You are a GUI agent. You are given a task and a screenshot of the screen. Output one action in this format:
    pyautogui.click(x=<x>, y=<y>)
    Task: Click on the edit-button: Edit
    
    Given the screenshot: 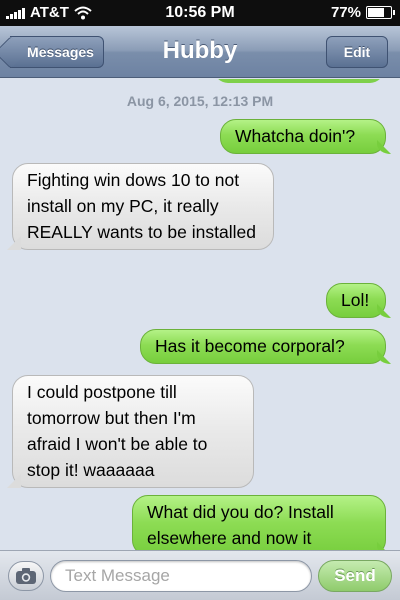 What is the action you would take?
    pyautogui.click(x=357, y=52)
    